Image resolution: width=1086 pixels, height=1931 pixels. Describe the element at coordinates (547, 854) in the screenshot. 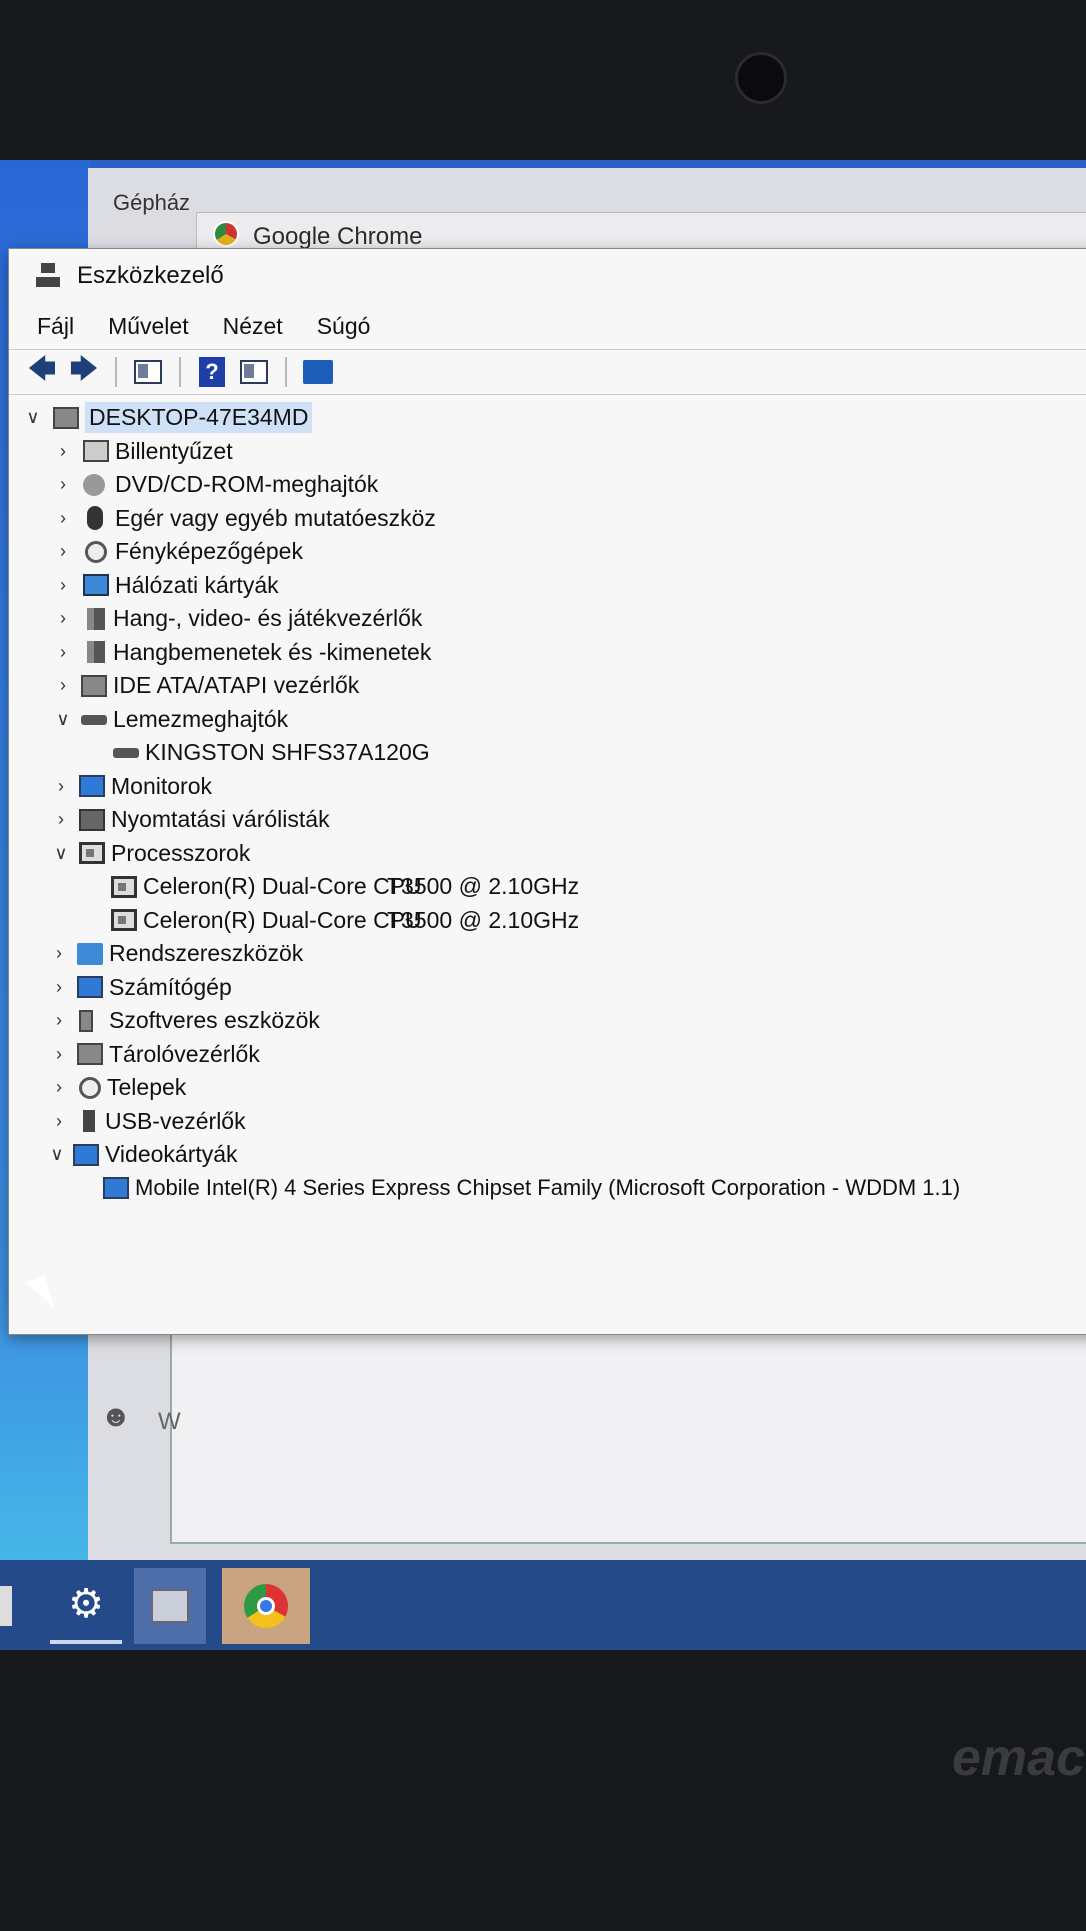

I see `tree-item-processors: ∨ Processzorok` at that location.